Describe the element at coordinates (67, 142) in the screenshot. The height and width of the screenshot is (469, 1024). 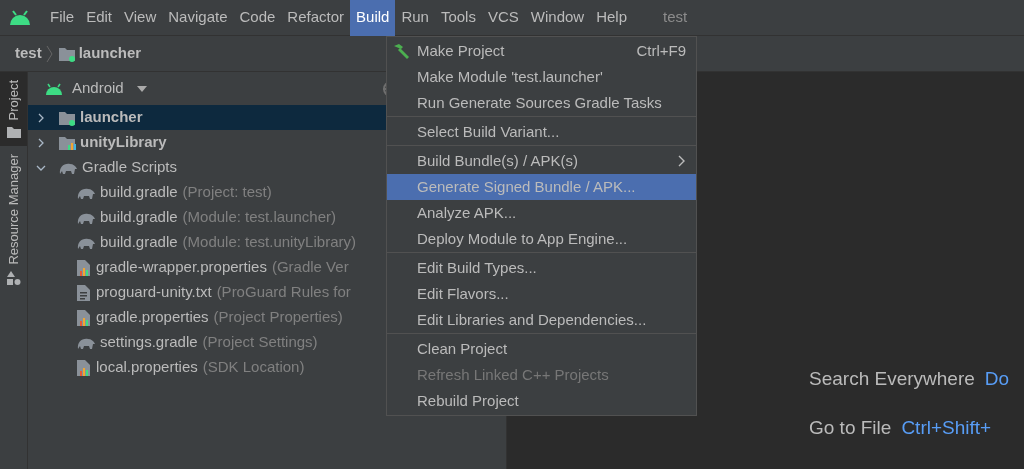
I see `library-folder-icon` at that location.